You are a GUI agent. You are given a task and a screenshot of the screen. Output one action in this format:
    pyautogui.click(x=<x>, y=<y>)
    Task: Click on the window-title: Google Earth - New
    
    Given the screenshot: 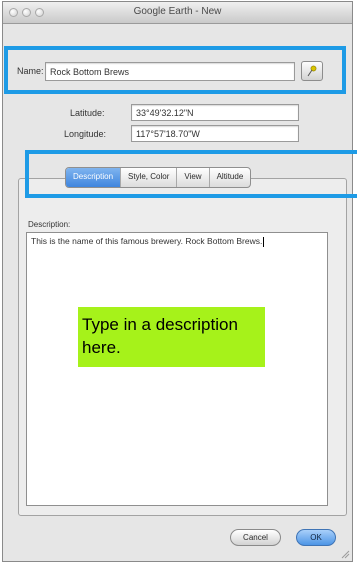 What is the action you would take?
    pyautogui.click(x=177, y=11)
    